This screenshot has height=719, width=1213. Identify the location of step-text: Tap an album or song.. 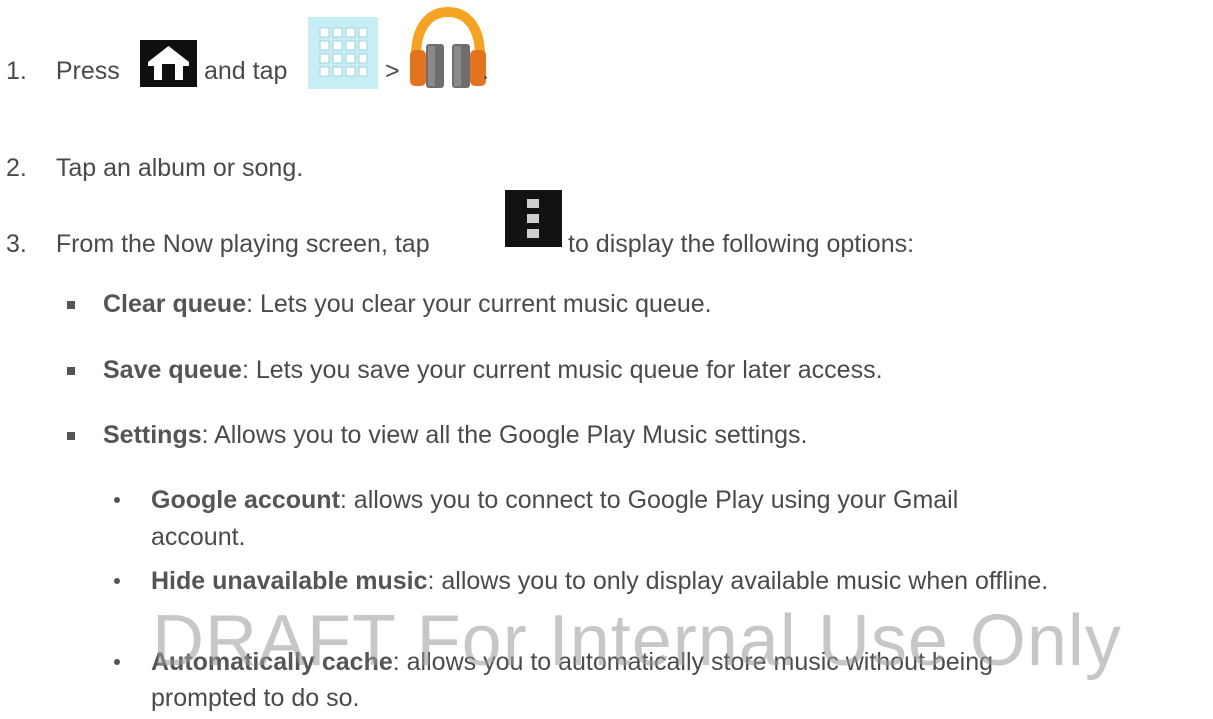
(179, 168).